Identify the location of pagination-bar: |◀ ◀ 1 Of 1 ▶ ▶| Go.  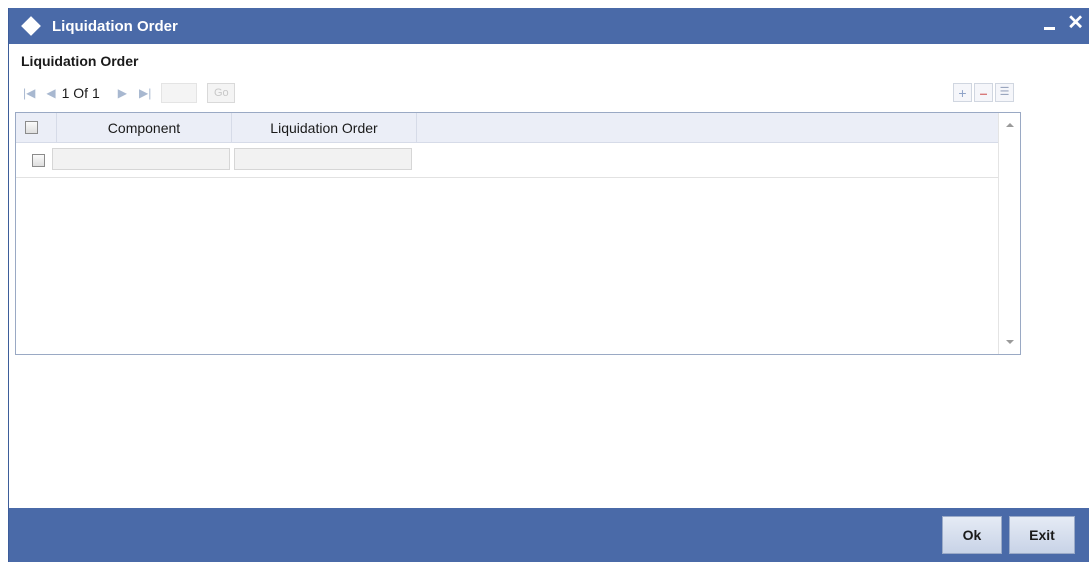
(128, 93).